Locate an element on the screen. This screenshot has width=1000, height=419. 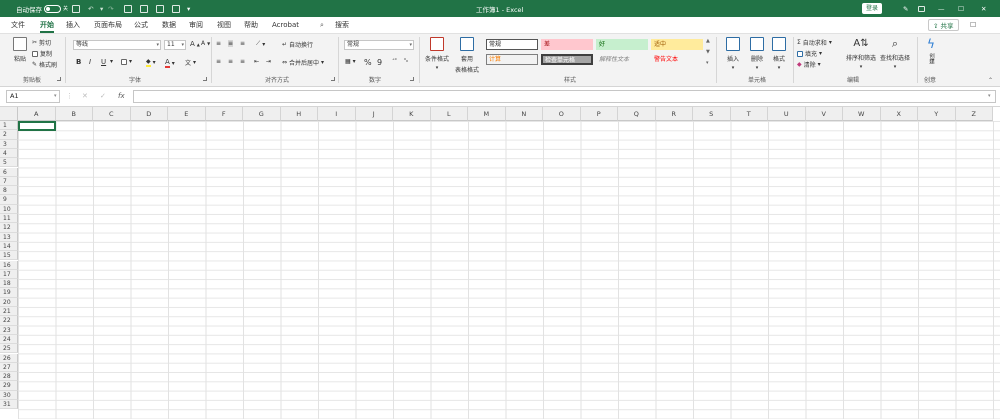
close-button: ✕ is located at coordinates (983, 8).